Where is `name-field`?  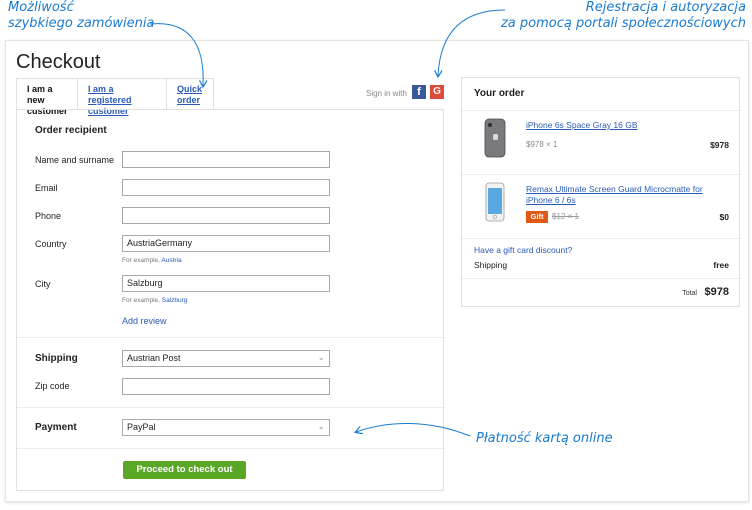 name-field is located at coordinates (226, 159).